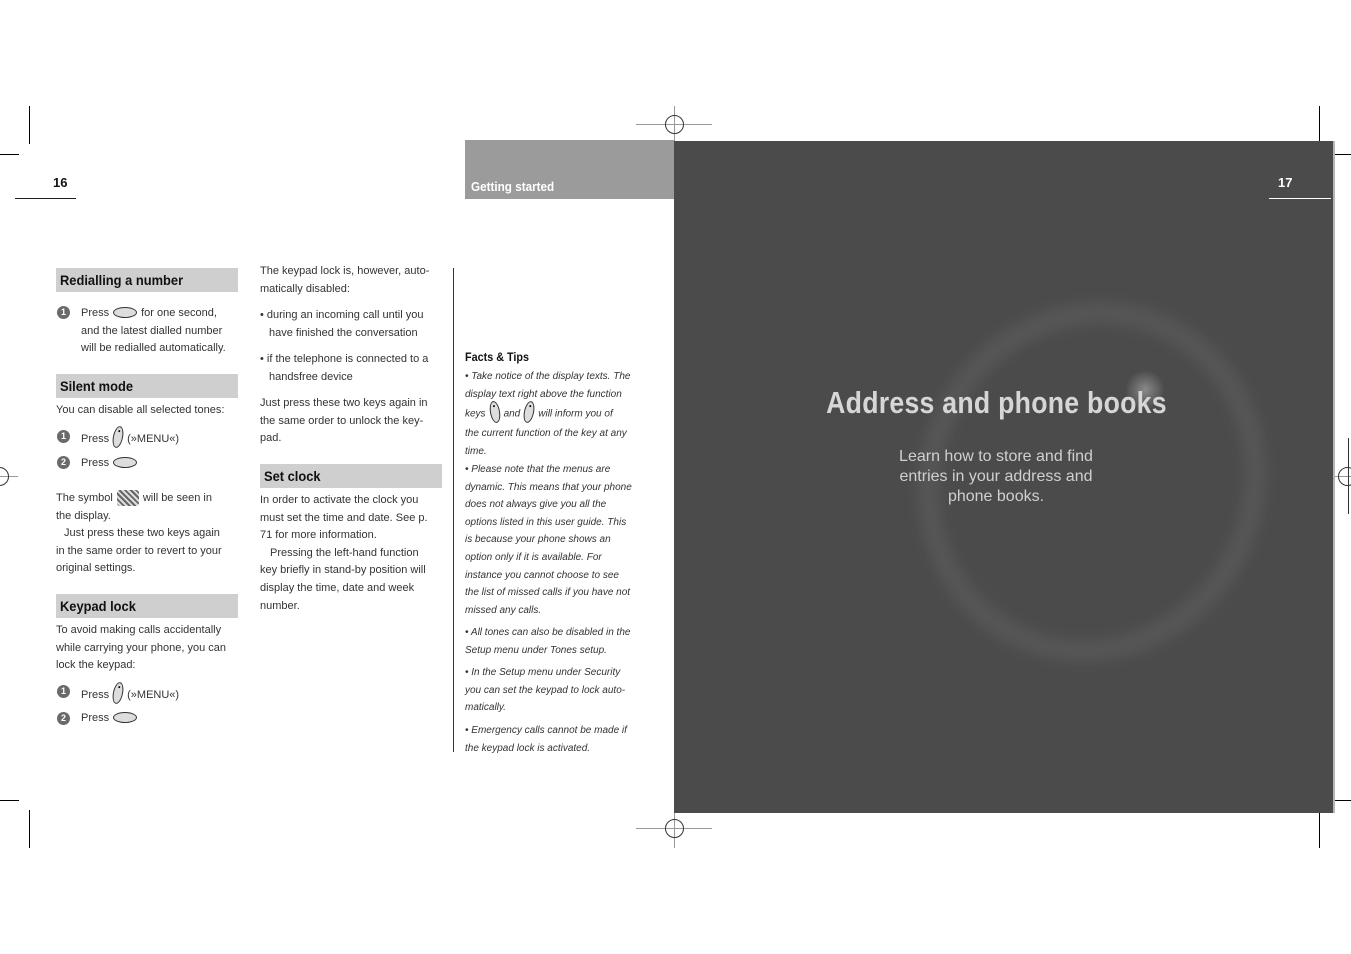 The image size is (1351, 954). What do you see at coordinates (1285, 182) in the screenshot?
I see `page-number-right: 17` at bounding box center [1285, 182].